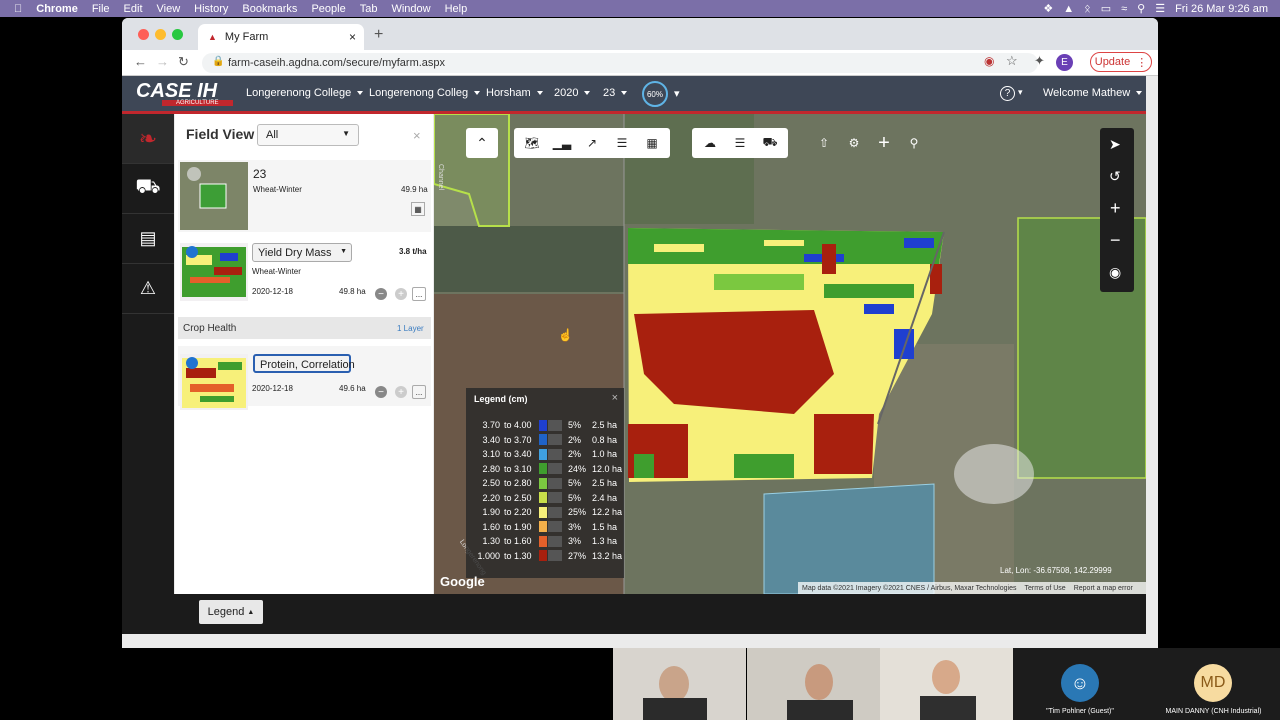 Image resolution: width=1280 pixels, height=720 pixels. What do you see at coordinates (770, 143) in the screenshot?
I see `harvester-tool-icon: ⛟` at bounding box center [770, 143].